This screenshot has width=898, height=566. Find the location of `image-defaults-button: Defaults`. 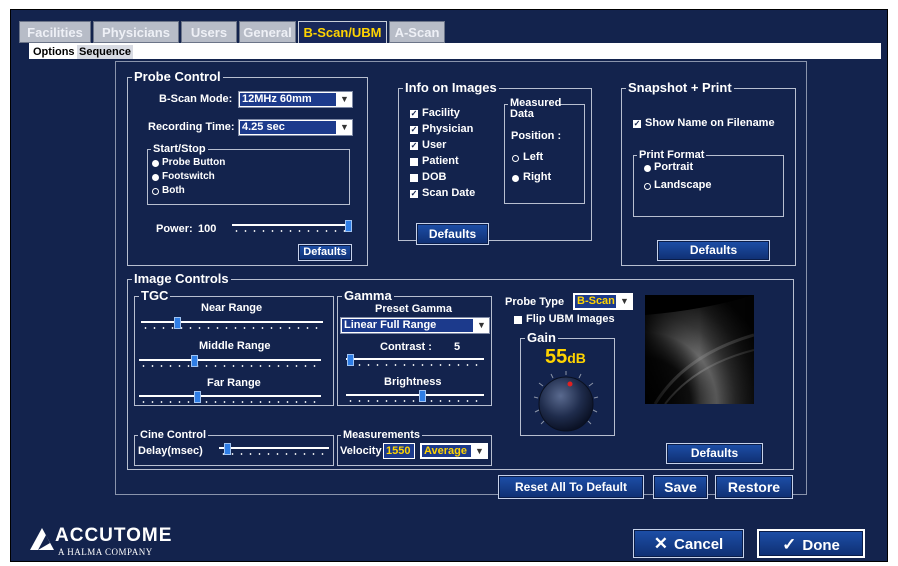

image-defaults-button: Defaults is located at coordinates (714, 453).